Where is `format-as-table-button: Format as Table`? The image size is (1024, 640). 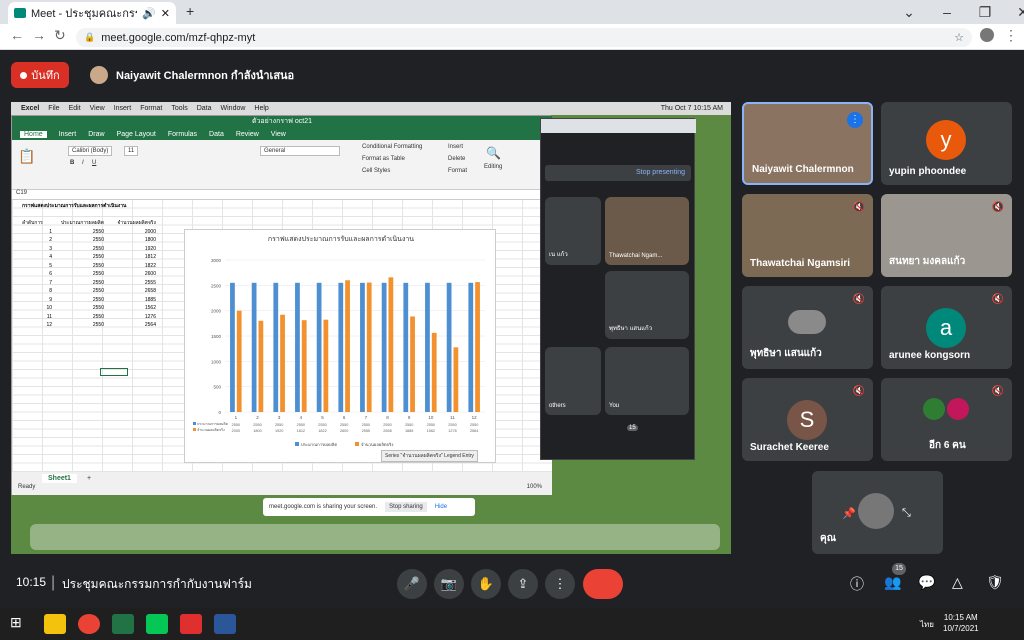 format-as-table-button: Format as Table is located at coordinates (383, 159).